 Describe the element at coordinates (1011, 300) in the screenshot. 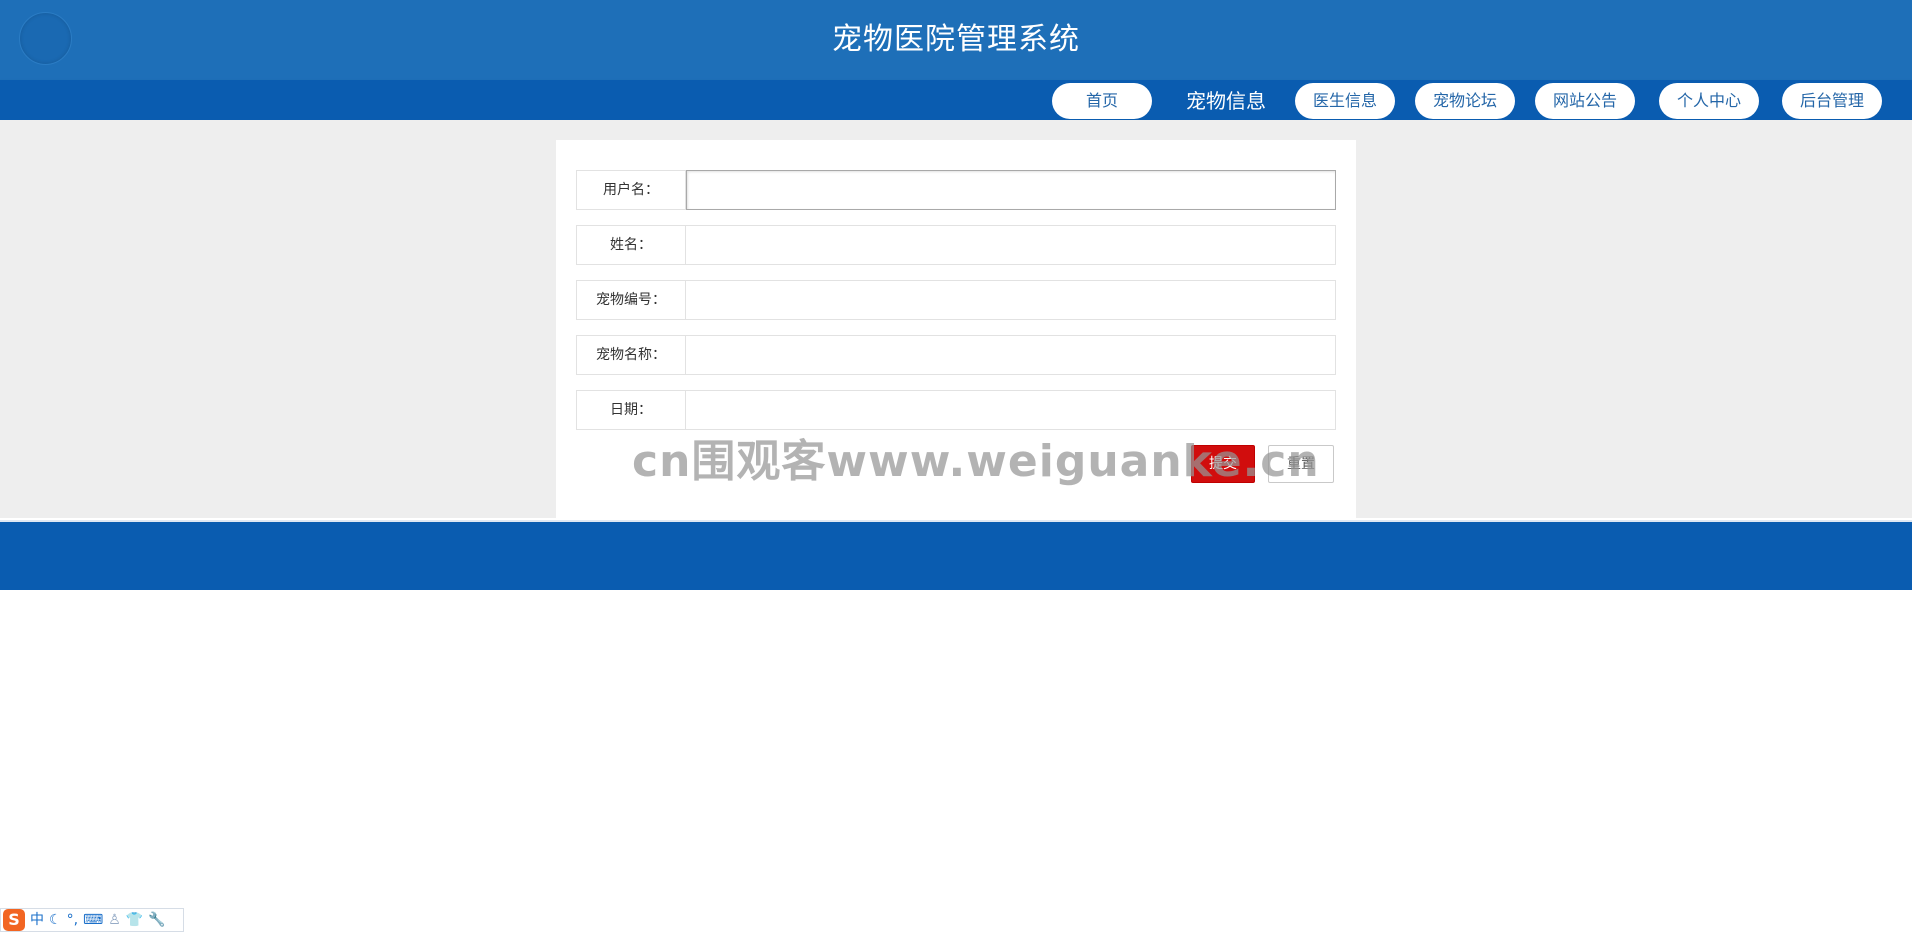

I see `pet-number-input` at that location.